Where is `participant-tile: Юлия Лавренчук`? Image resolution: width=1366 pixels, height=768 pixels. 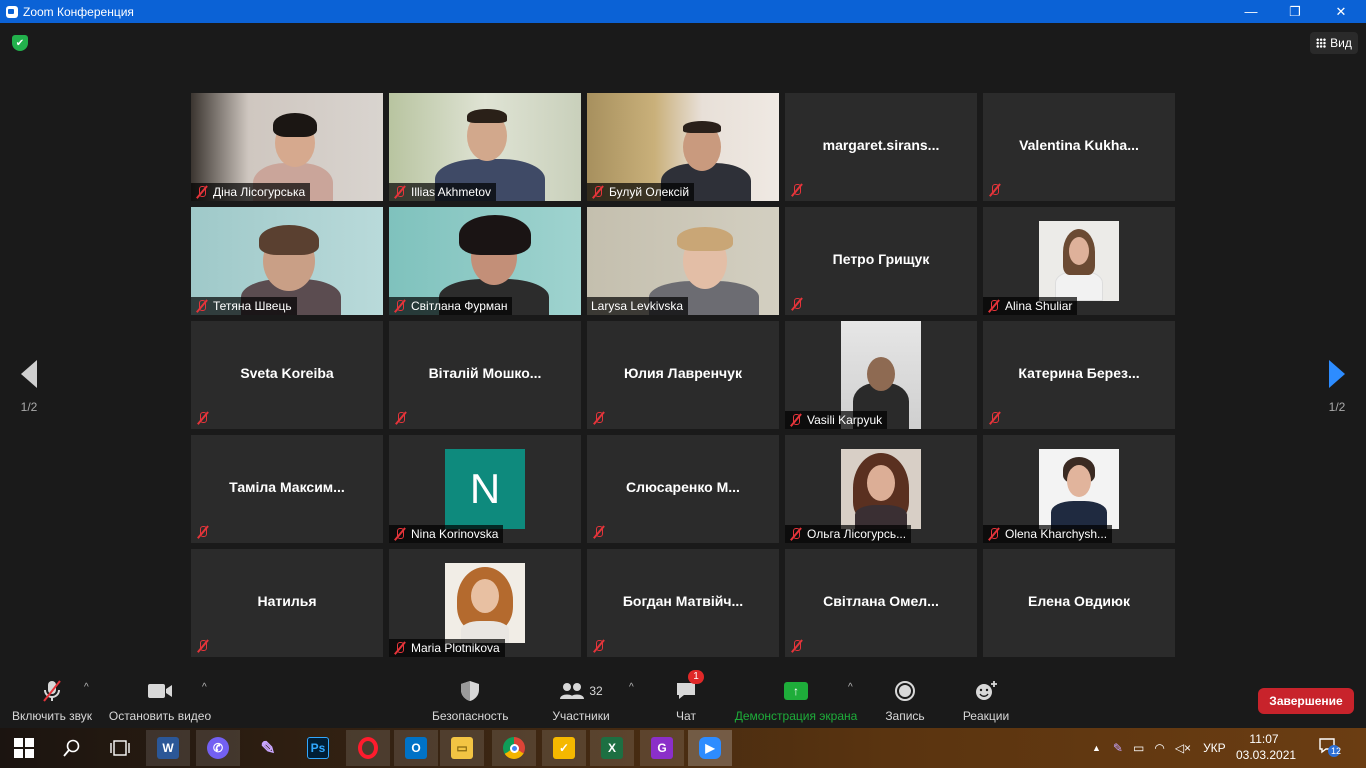 participant-tile: Юлия Лавренчук is located at coordinates (683, 375).